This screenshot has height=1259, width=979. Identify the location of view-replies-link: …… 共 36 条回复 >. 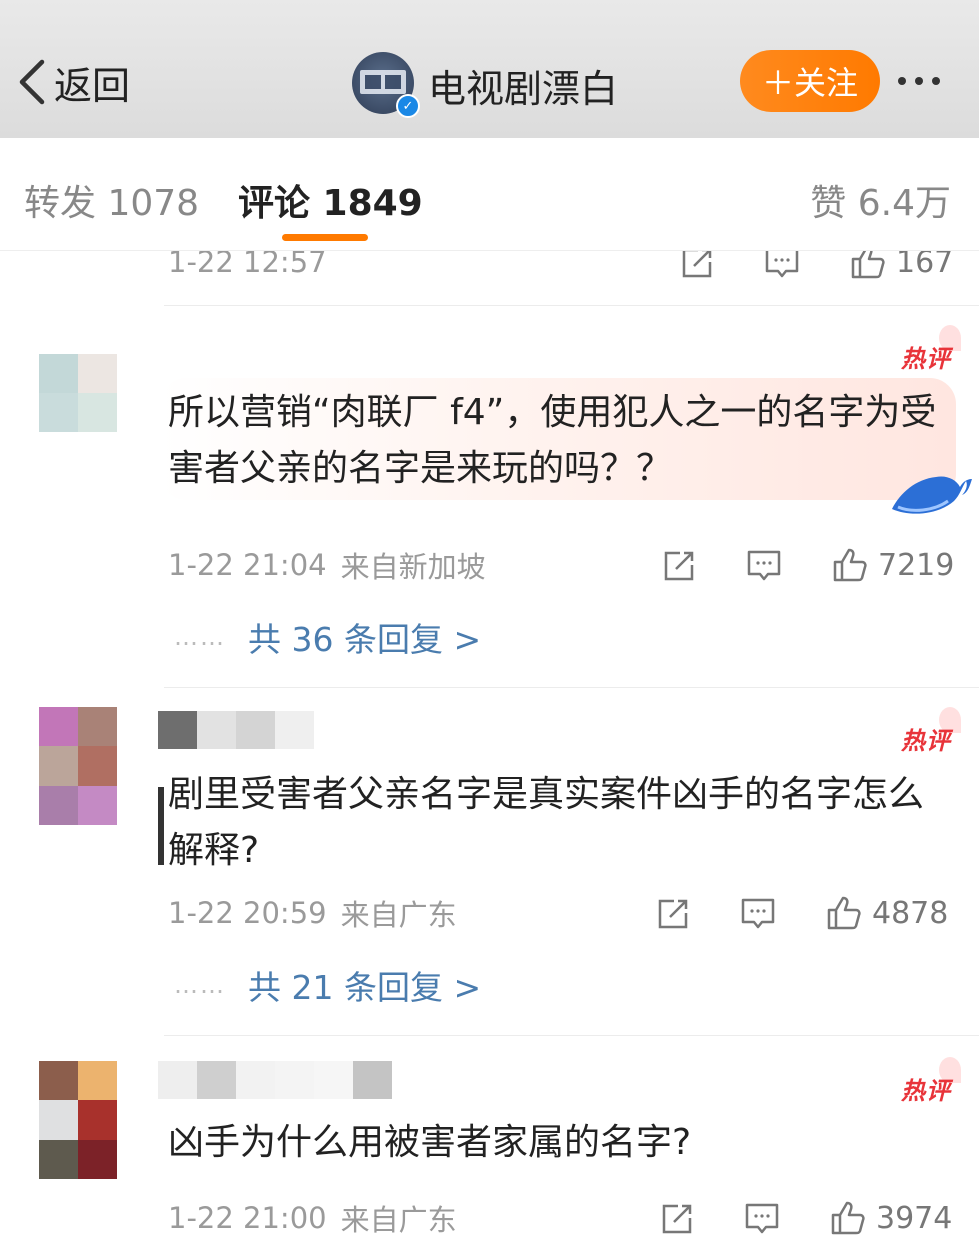
(327, 637).